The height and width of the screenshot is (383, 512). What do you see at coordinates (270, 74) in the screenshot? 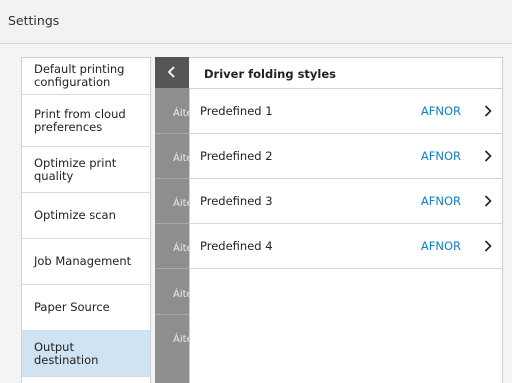
I see `panel-title: Driver folding styles` at bounding box center [270, 74].